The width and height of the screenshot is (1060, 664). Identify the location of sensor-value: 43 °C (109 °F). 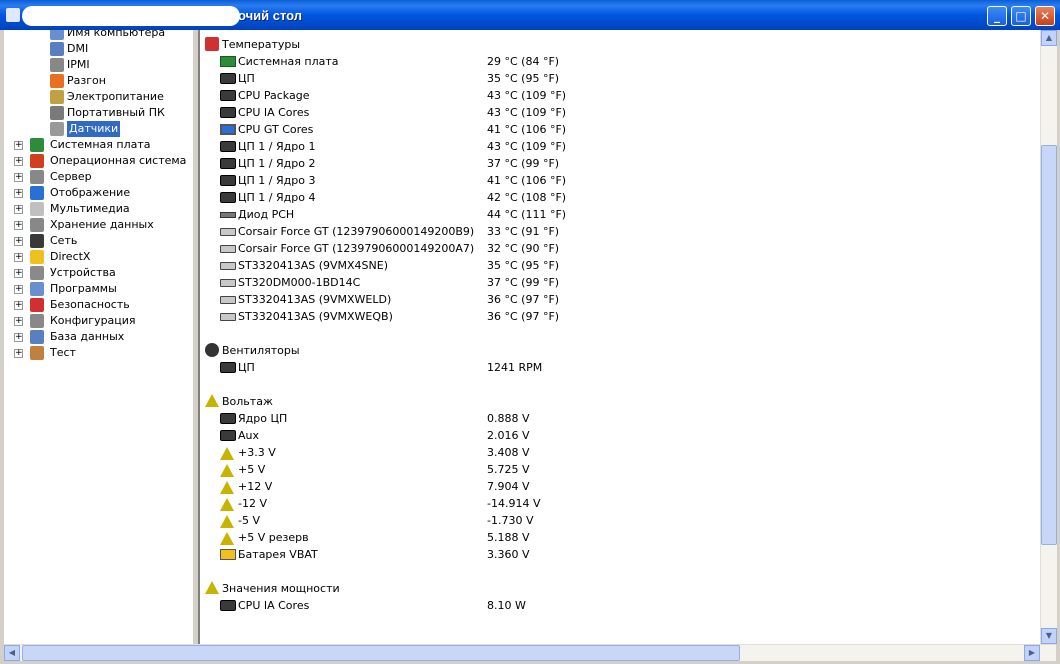
(527, 95).